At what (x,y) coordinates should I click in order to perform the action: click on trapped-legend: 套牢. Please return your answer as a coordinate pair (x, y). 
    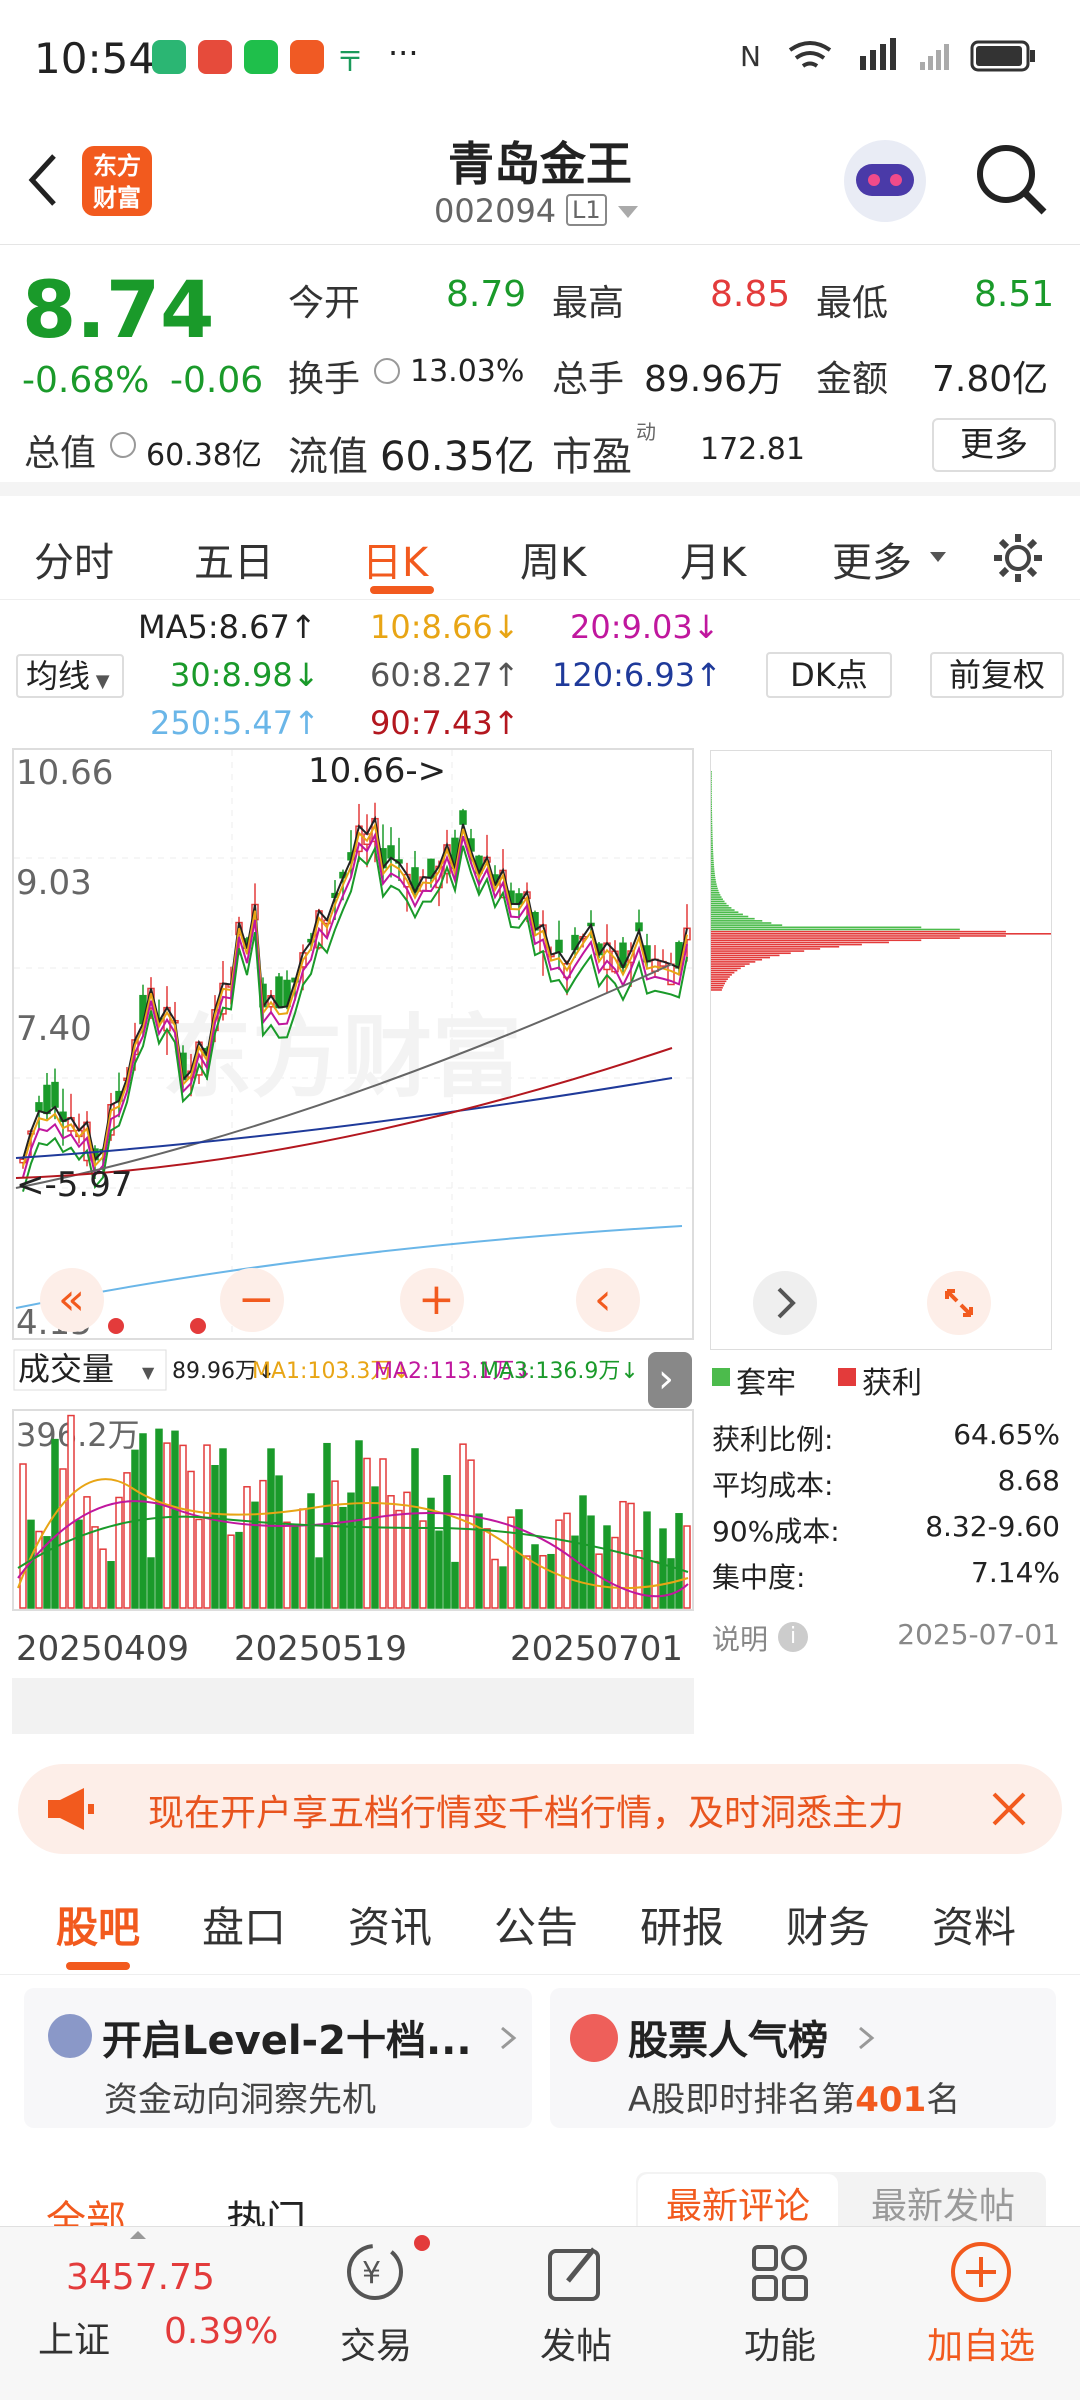
    Looking at the image, I should click on (766, 1383).